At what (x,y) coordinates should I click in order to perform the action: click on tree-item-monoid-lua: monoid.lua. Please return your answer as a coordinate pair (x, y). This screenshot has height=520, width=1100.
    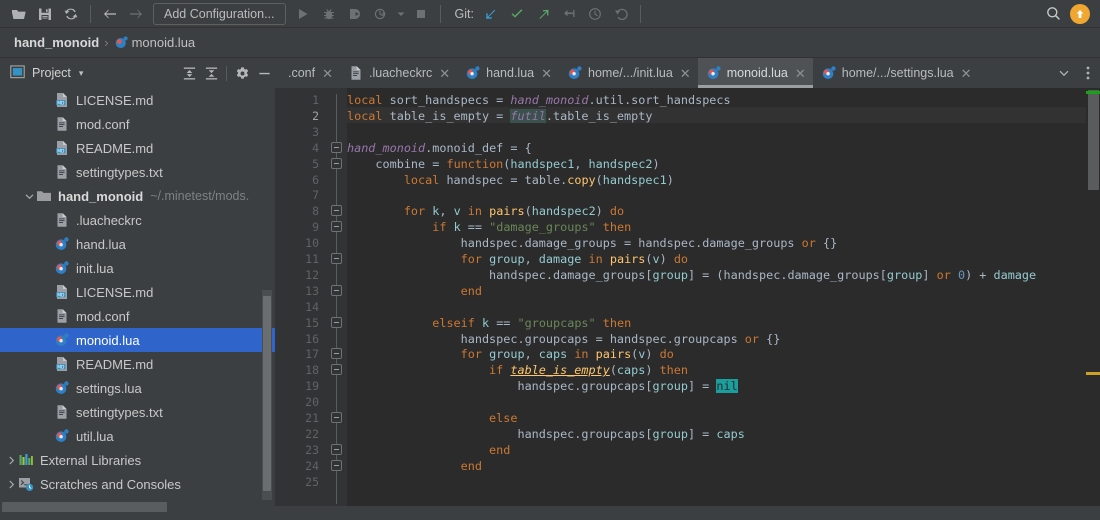
    Looking at the image, I should click on (137, 340).